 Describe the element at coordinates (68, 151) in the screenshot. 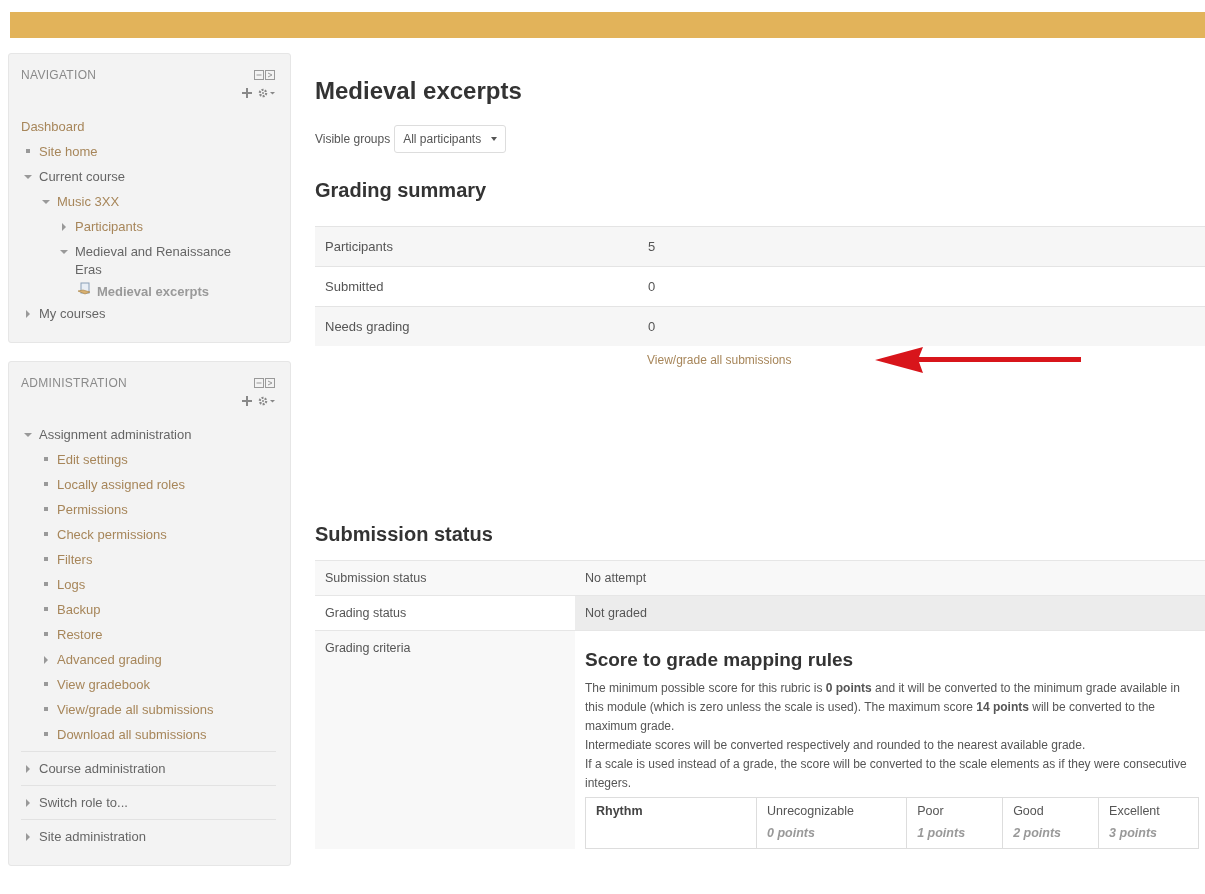

I see `nav-link: Site home` at that location.